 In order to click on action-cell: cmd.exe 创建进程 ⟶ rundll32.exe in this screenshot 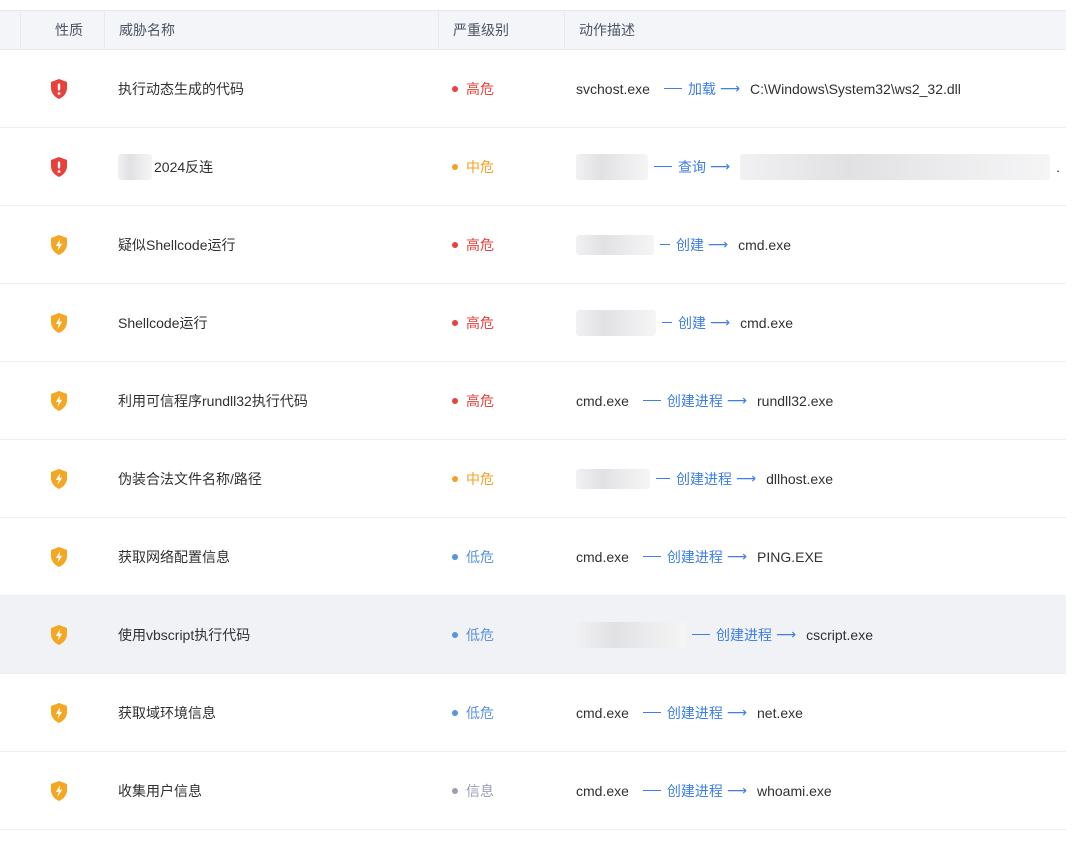, I will do `click(815, 400)`.